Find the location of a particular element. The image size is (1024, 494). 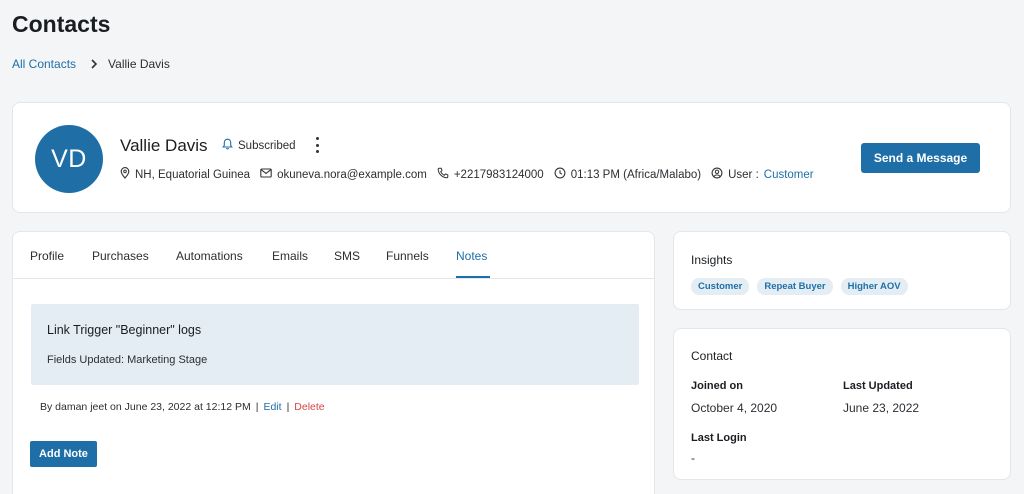

contact-location: NH, Equatorial Guinea is located at coordinates (185, 174).